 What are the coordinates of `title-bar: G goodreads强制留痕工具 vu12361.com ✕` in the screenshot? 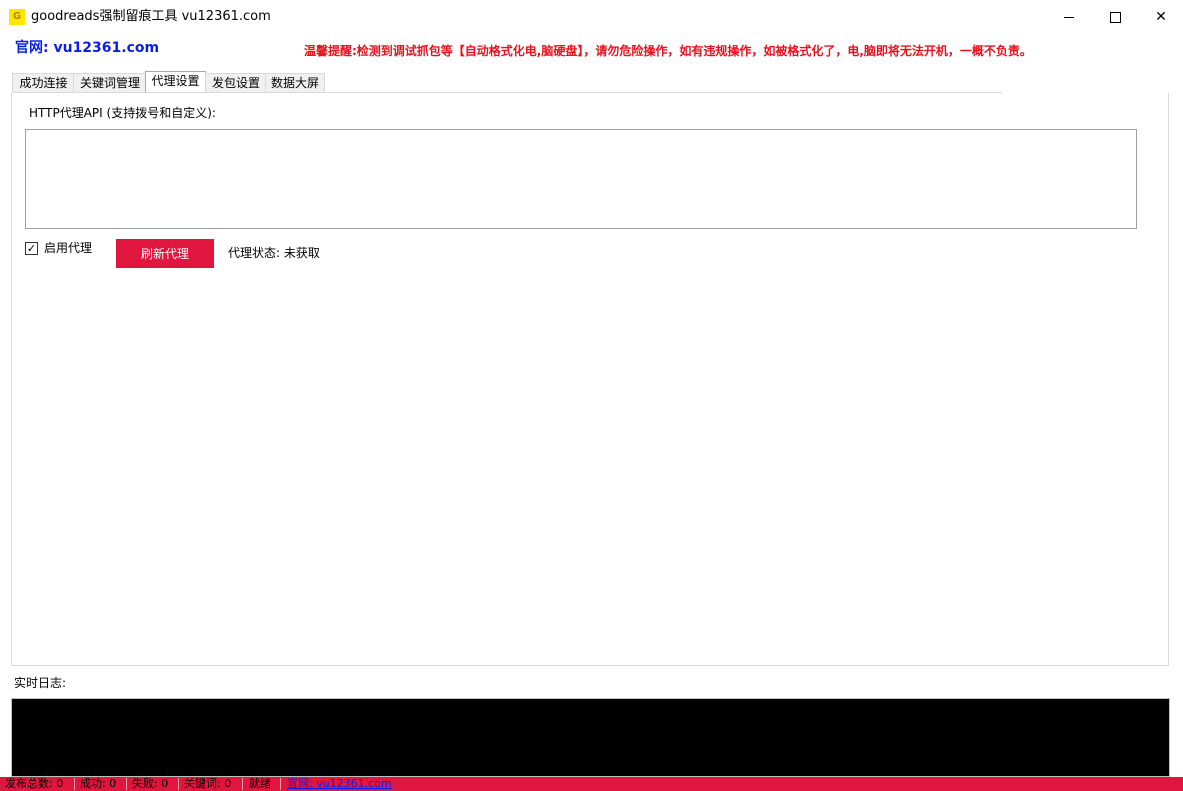 It's located at (591, 17).